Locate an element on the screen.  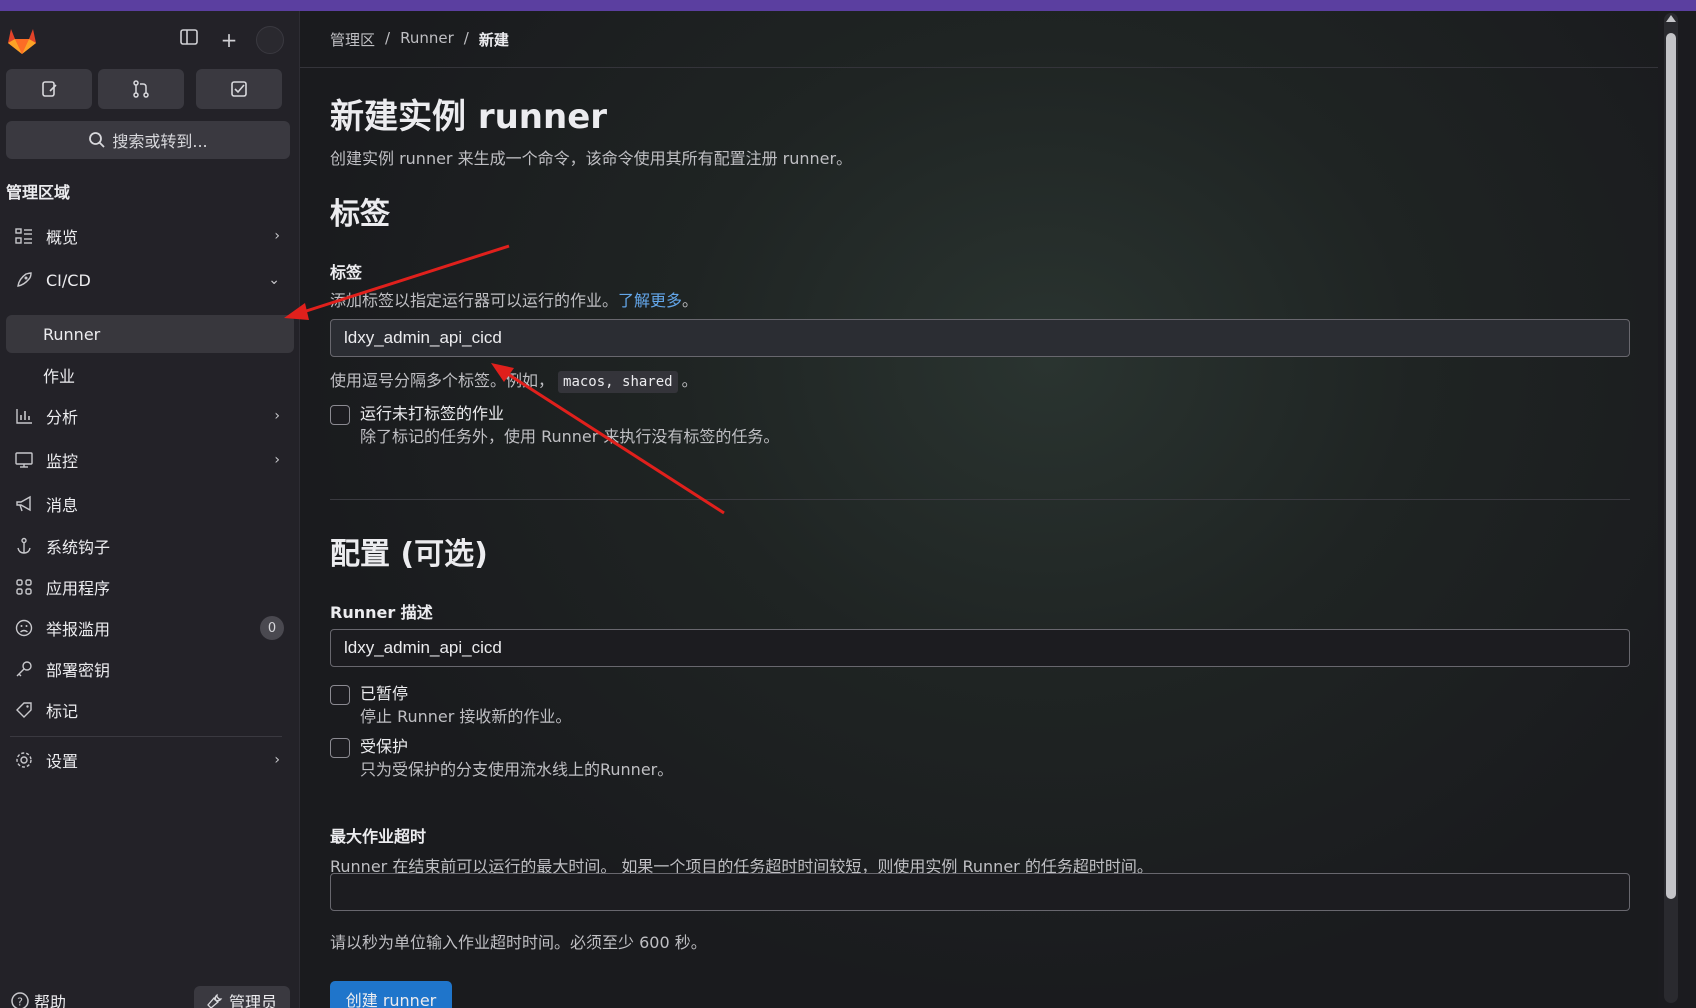
sidebar-heading: 管理区域 is located at coordinates (38, 192).